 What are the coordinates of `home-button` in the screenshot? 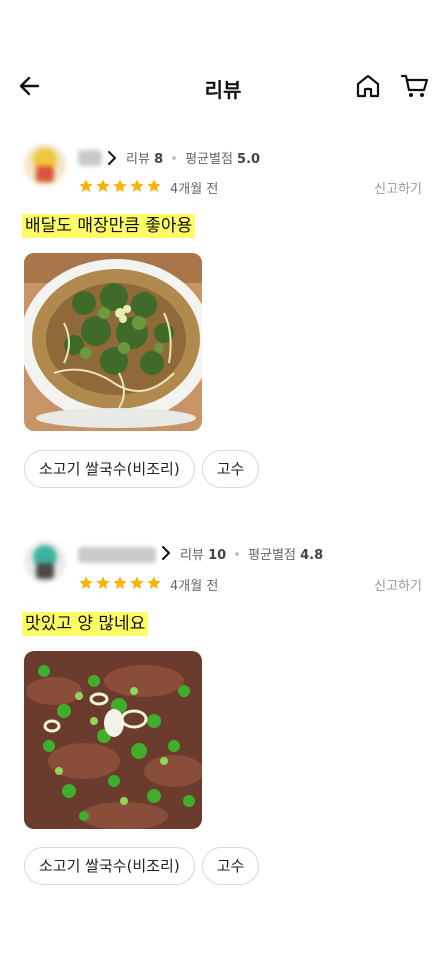 It's located at (368, 86).